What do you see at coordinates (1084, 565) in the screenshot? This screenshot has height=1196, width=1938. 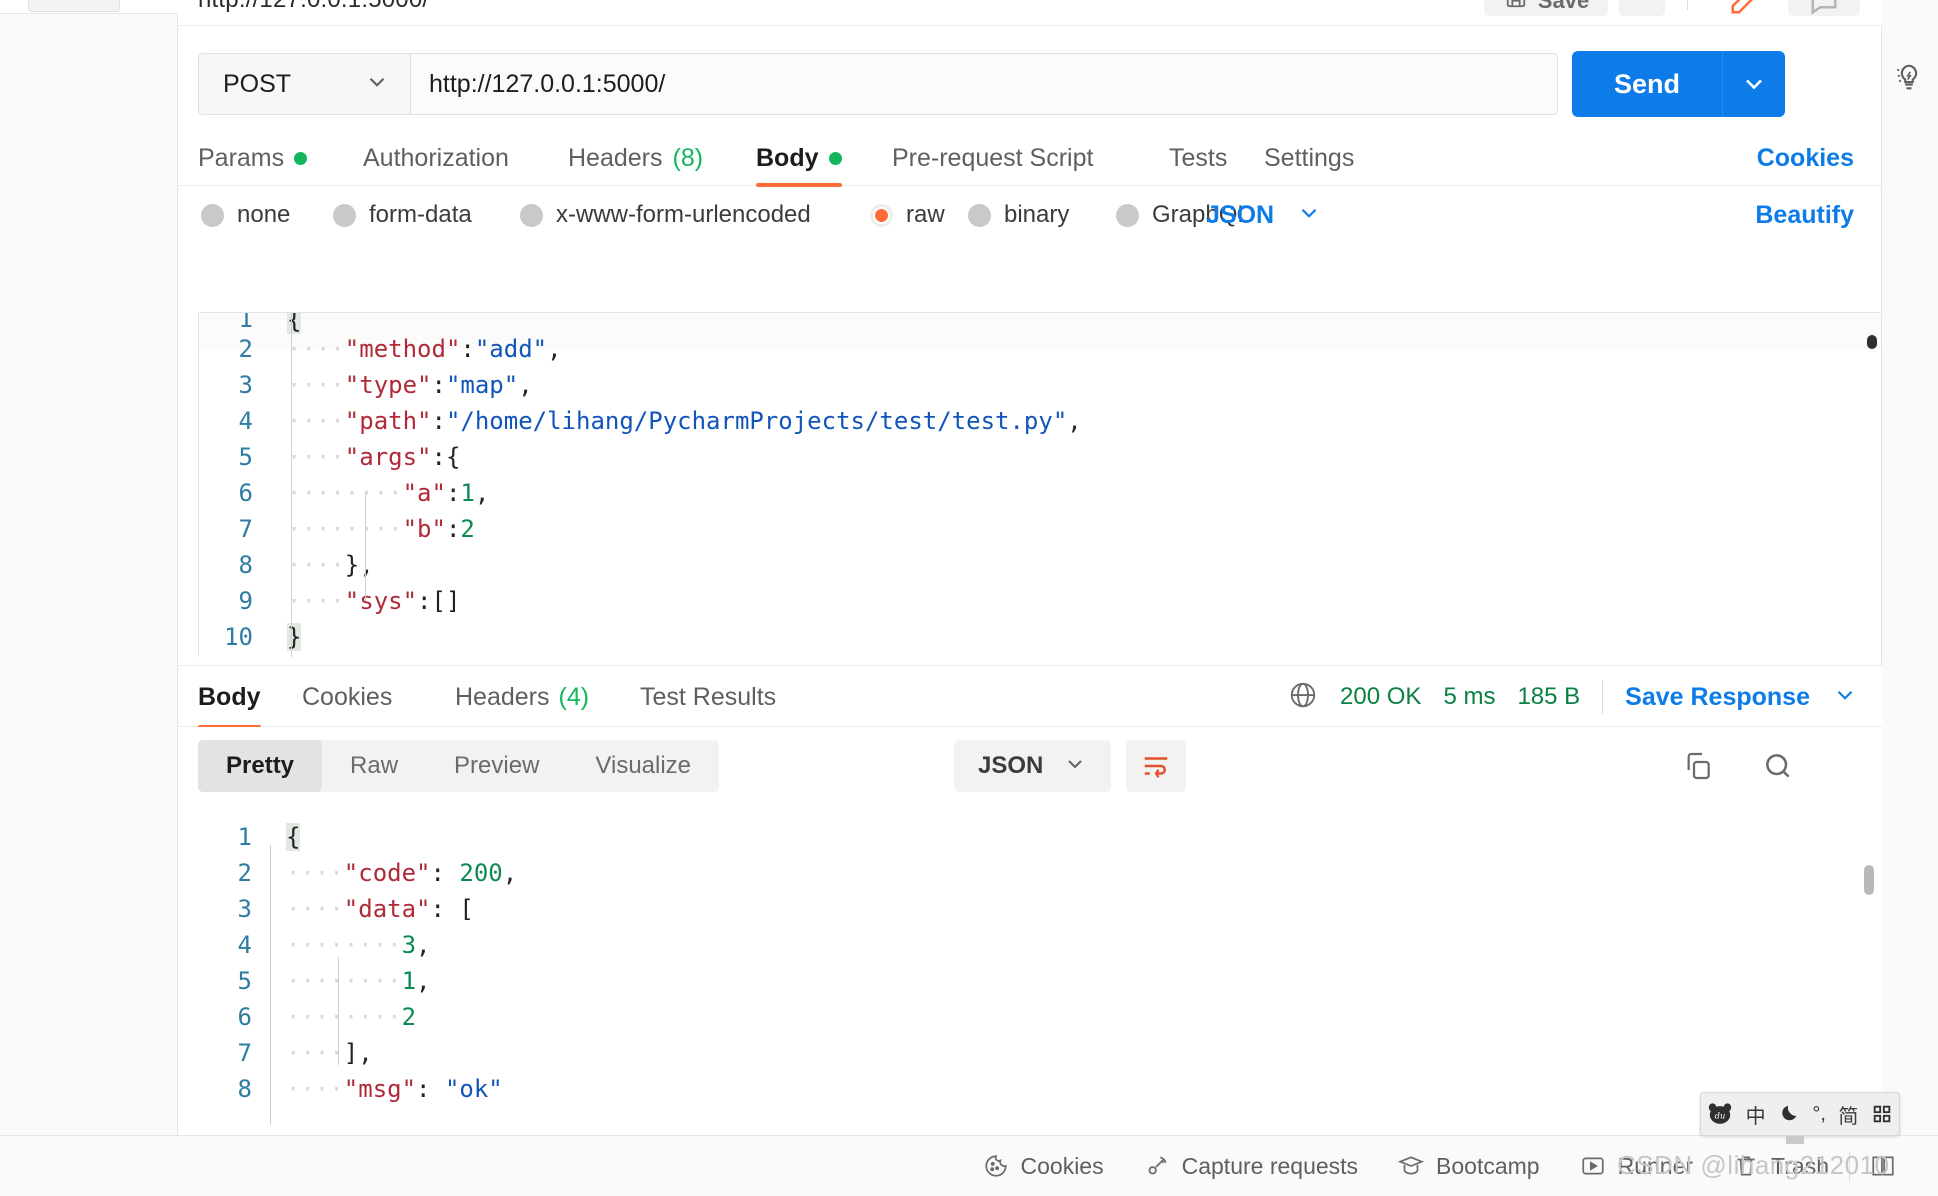 I see `code-line: ····},` at bounding box center [1084, 565].